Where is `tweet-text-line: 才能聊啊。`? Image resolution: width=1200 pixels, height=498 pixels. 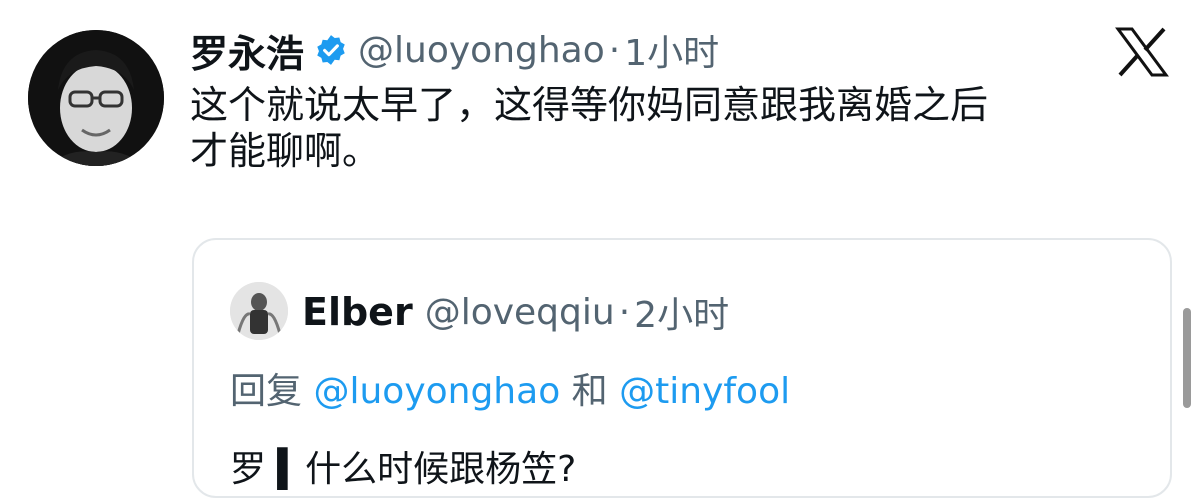 tweet-text-line: 才能聊啊。 is located at coordinates (285, 151).